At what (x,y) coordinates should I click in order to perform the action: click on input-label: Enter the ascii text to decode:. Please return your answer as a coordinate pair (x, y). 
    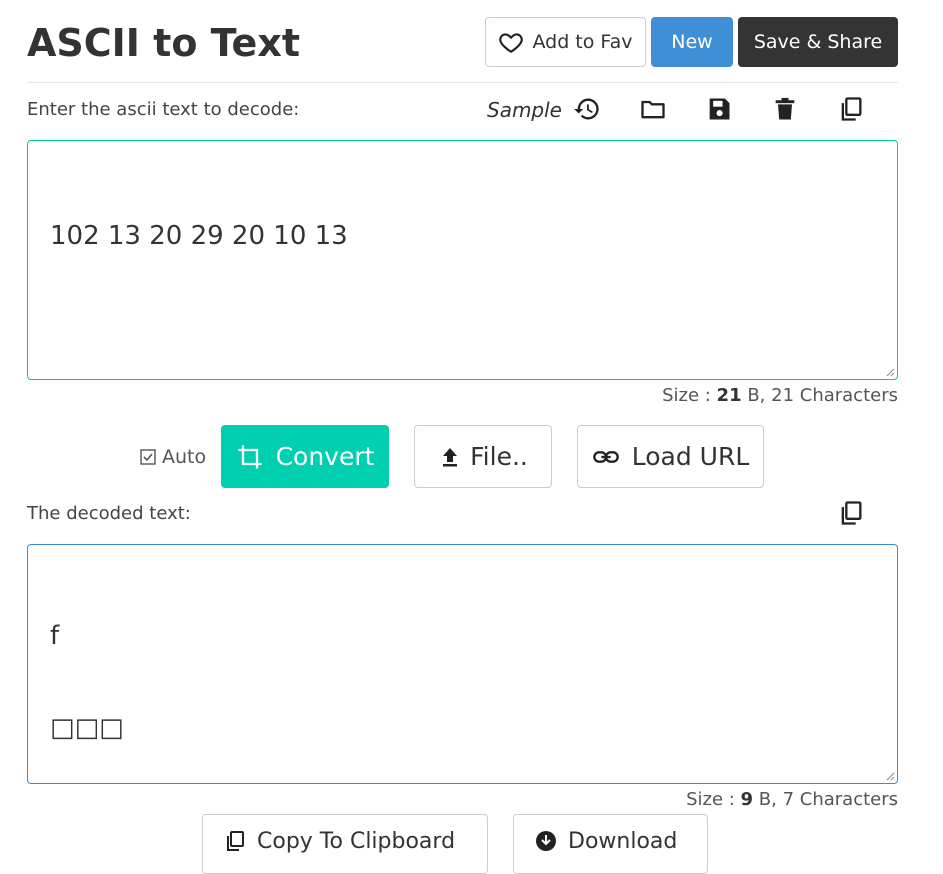
    Looking at the image, I should click on (163, 109).